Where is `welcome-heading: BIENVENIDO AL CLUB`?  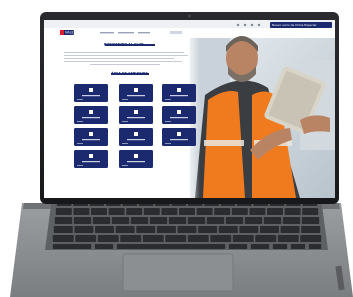 welcome-heading: BIENVENIDO AL CLUB is located at coordinates (124, 44).